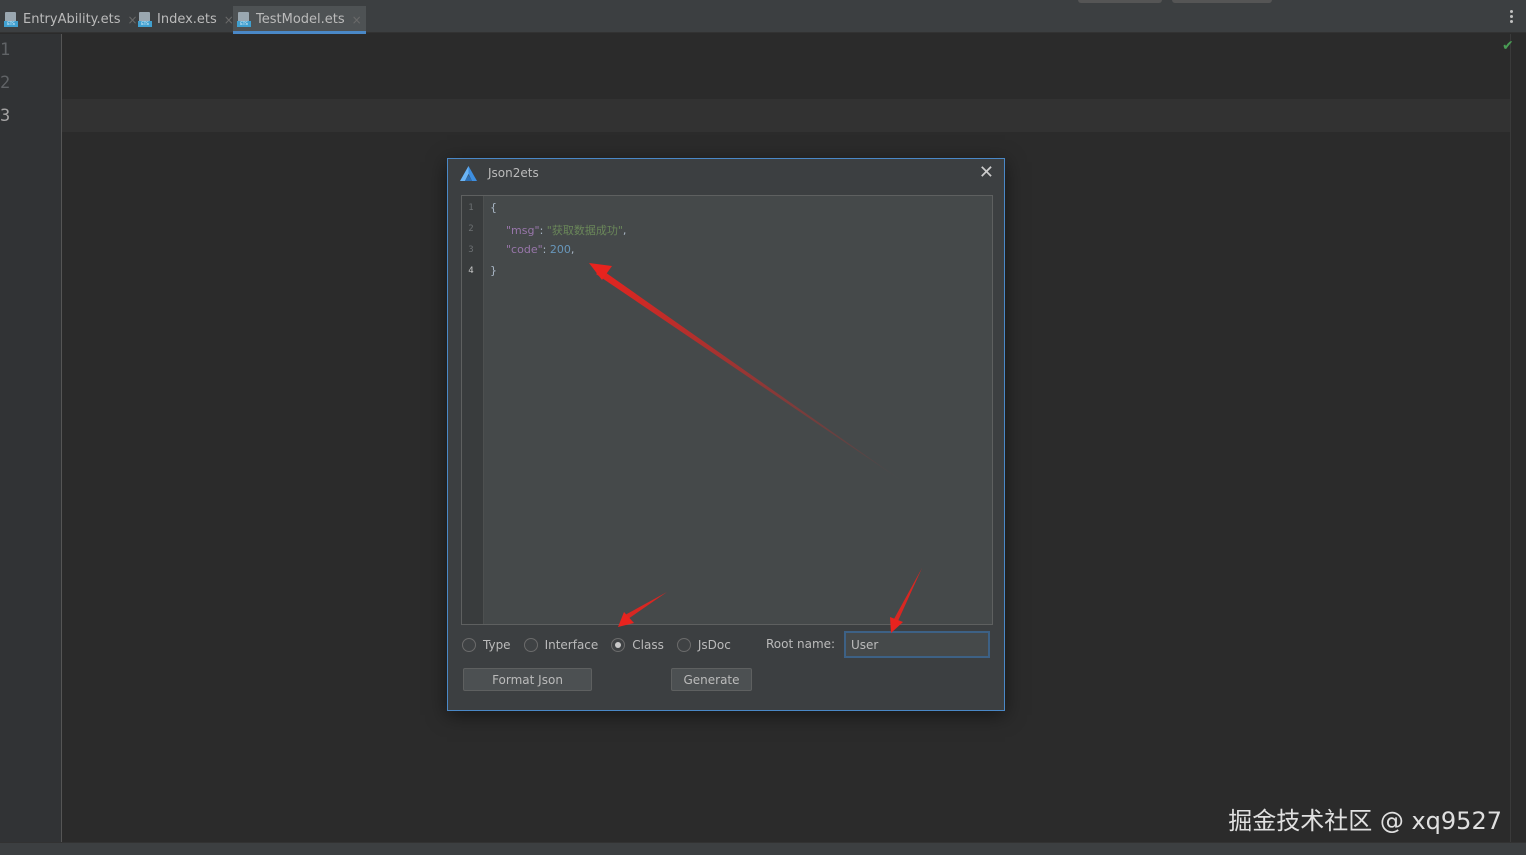  What do you see at coordinates (493, 270) in the screenshot?
I see `json-line: }` at bounding box center [493, 270].